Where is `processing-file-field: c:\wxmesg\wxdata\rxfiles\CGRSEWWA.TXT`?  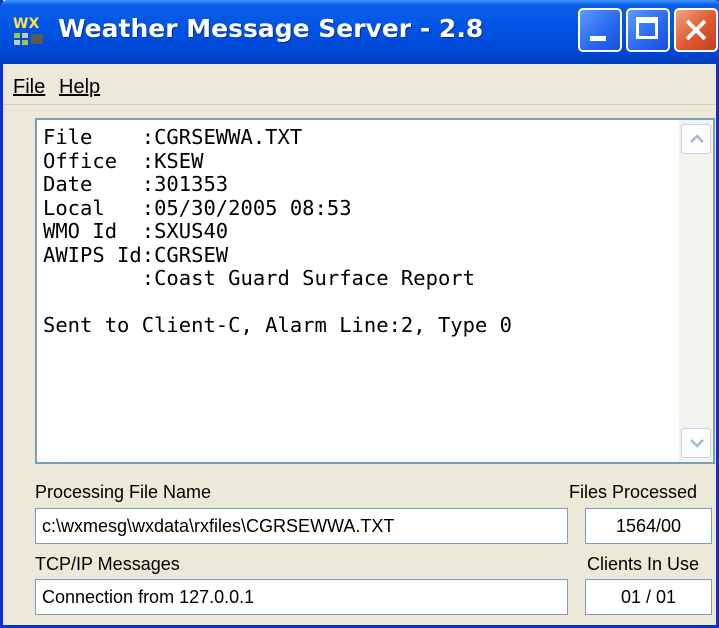
processing-file-field: c:\wxmesg\wxdata\rxfiles\CGRSEWWA.TXT is located at coordinates (301, 526).